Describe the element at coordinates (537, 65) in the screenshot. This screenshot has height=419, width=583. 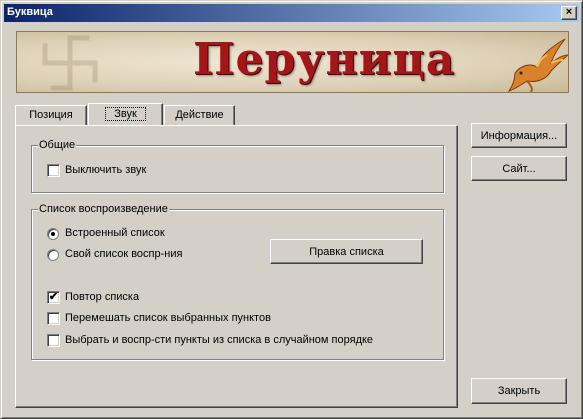
I see `firebird-icon` at that location.